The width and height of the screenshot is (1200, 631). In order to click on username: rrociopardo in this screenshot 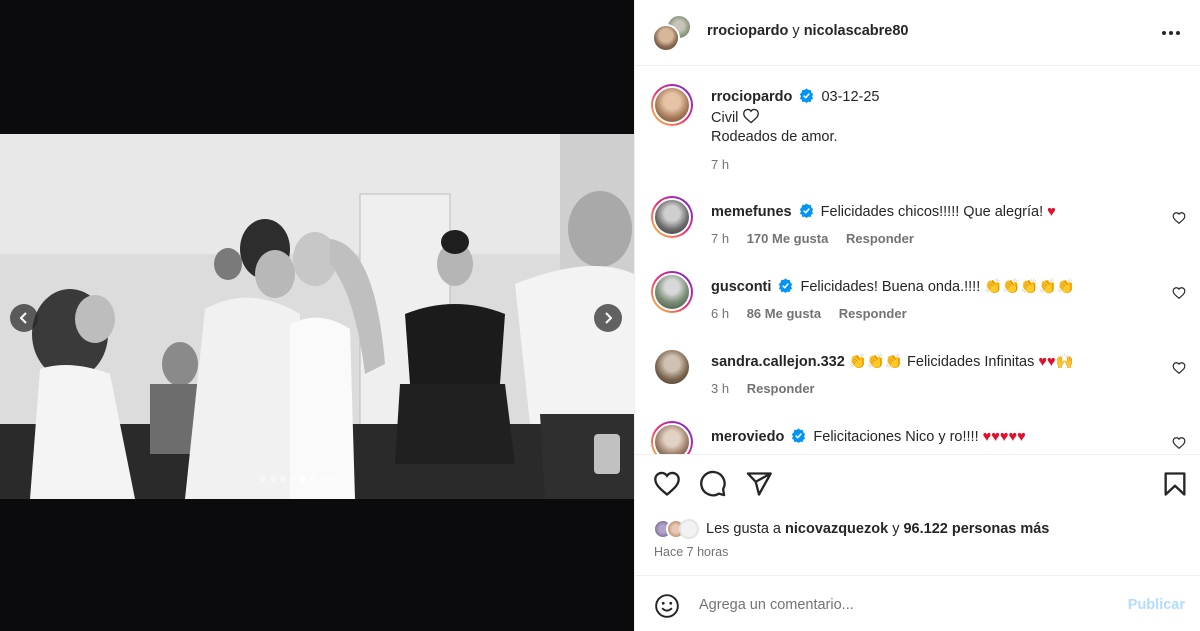, I will do `click(751, 97)`.